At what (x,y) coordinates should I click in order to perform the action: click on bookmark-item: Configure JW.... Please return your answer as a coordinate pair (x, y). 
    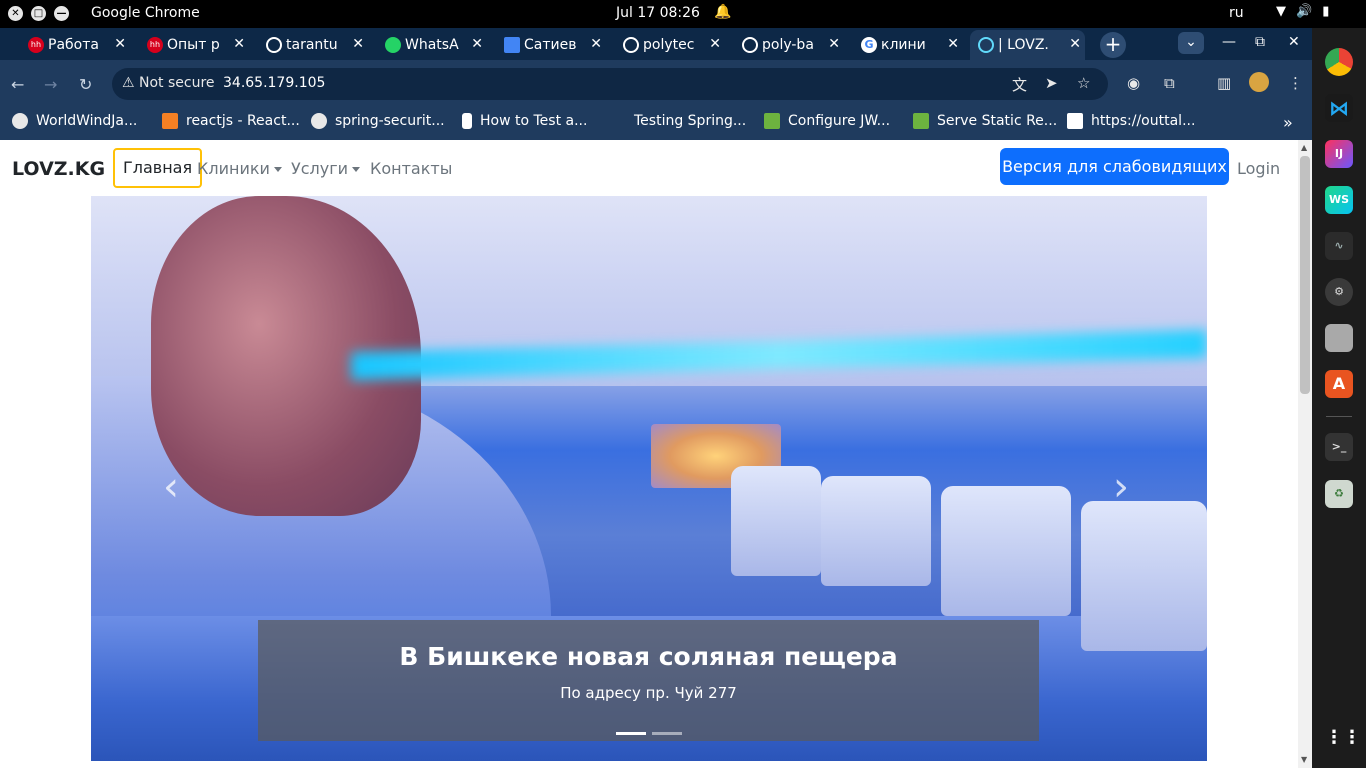
    Looking at the image, I should click on (827, 121).